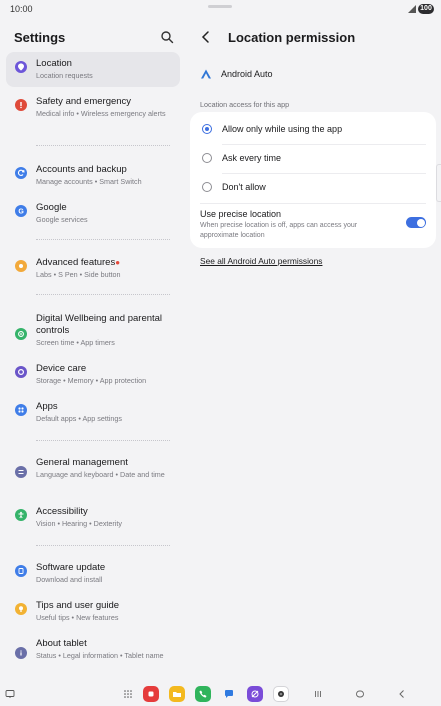 Image resolution: width=441 pixels, height=706 pixels. What do you see at coordinates (245, 104) in the screenshot?
I see `section-label: Location access for this app` at bounding box center [245, 104].